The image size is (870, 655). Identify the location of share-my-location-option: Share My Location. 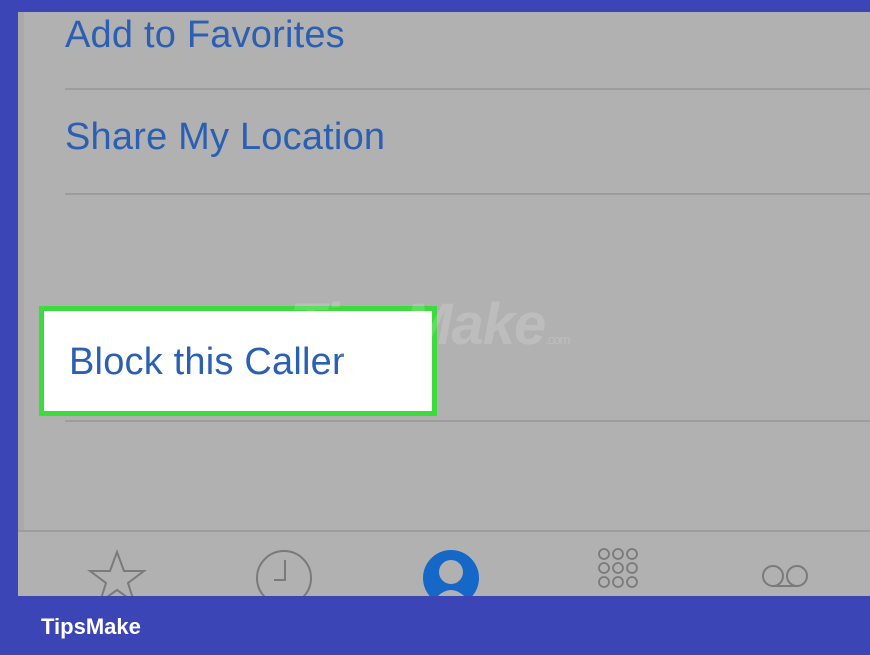
(225, 137).